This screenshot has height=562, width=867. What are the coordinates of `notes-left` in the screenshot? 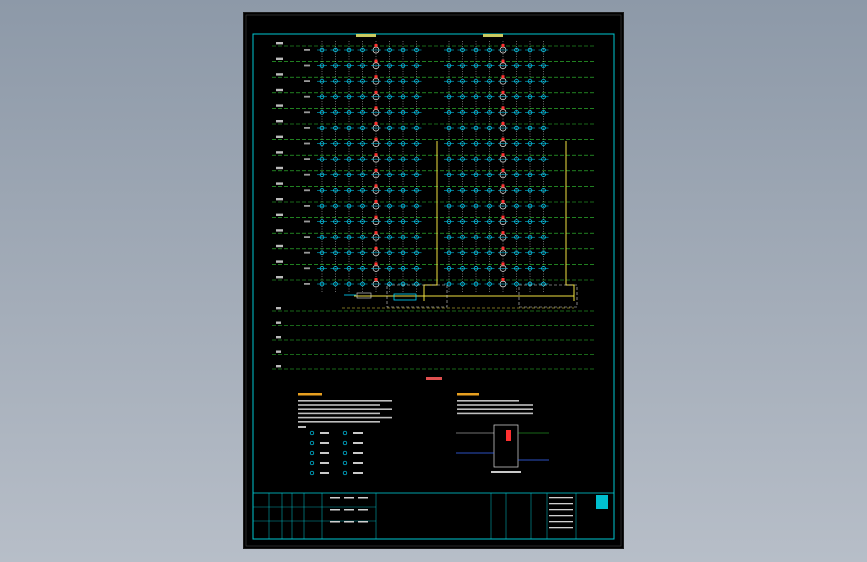 It's located at (345, 434).